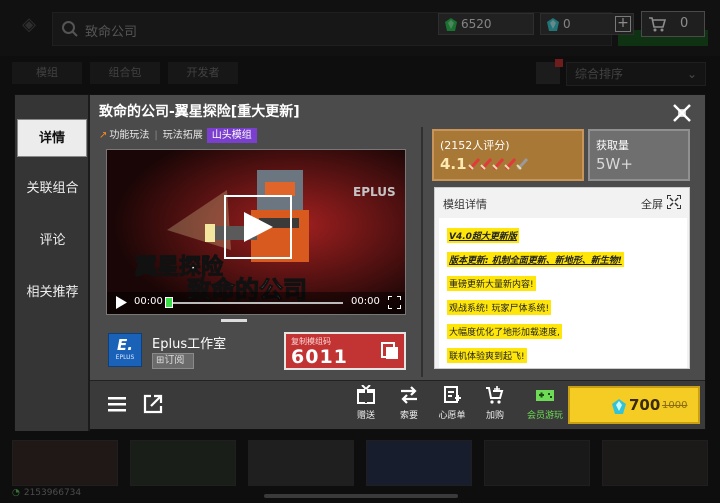 Image resolution: width=720 pixels, height=503 pixels. What do you see at coordinates (465, 204) in the screenshot?
I see `details-title: 模组详情` at bounding box center [465, 204].